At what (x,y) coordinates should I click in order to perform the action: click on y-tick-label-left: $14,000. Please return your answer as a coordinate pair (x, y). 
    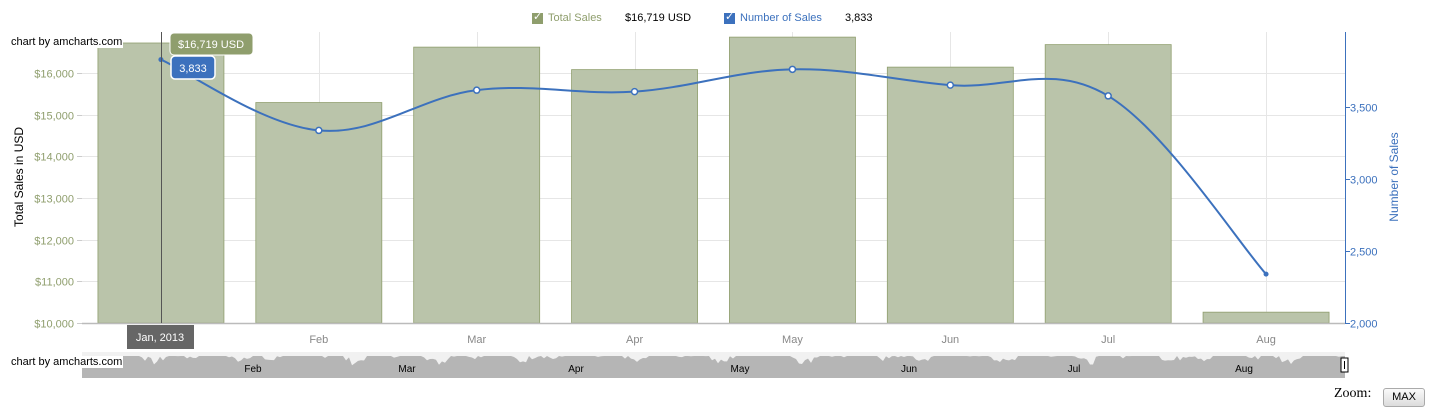
    Looking at the image, I should click on (54, 158).